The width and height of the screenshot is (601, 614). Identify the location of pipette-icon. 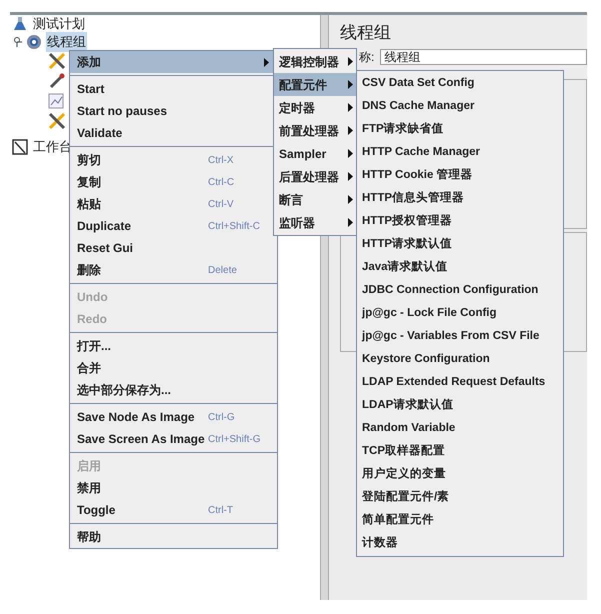
(57, 81).